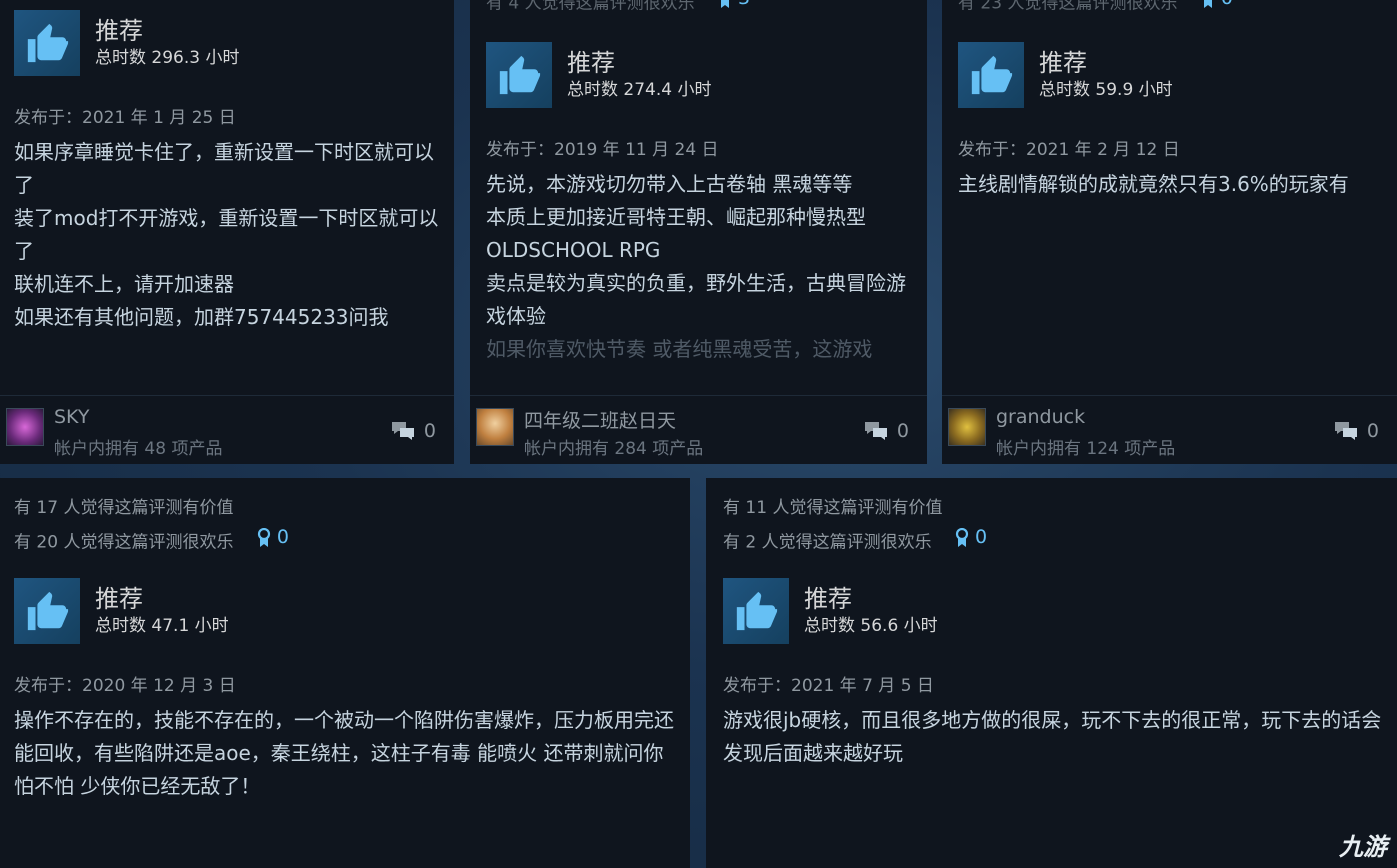  Describe the element at coordinates (71, 417) in the screenshot. I see `author-name: SKY` at that location.